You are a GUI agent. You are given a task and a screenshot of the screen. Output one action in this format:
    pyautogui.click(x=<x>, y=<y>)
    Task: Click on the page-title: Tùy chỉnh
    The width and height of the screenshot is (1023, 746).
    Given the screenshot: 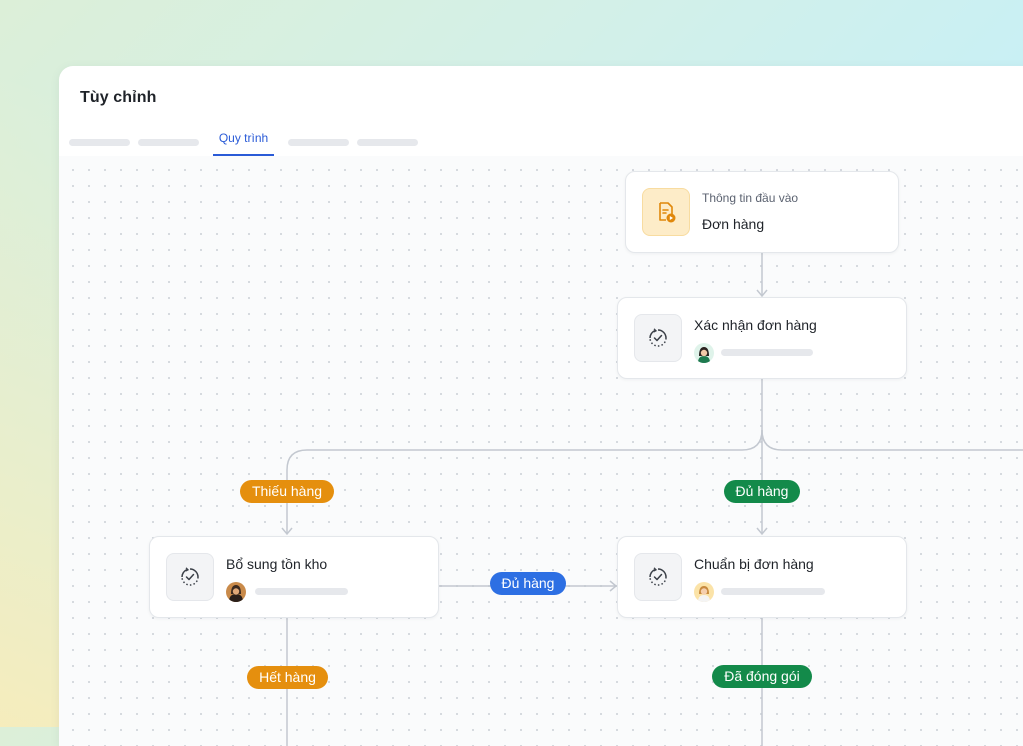 What is the action you would take?
    pyautogui.click(x=118, y=97)
    